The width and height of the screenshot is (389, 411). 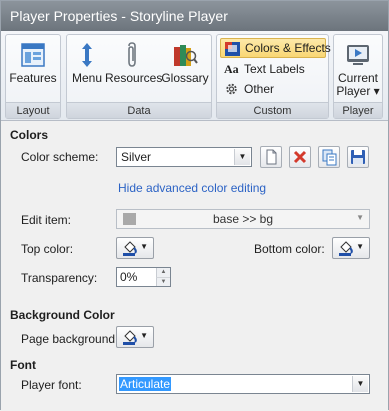 I want to click on group-label-player: Player, so click(x=358, y=110).